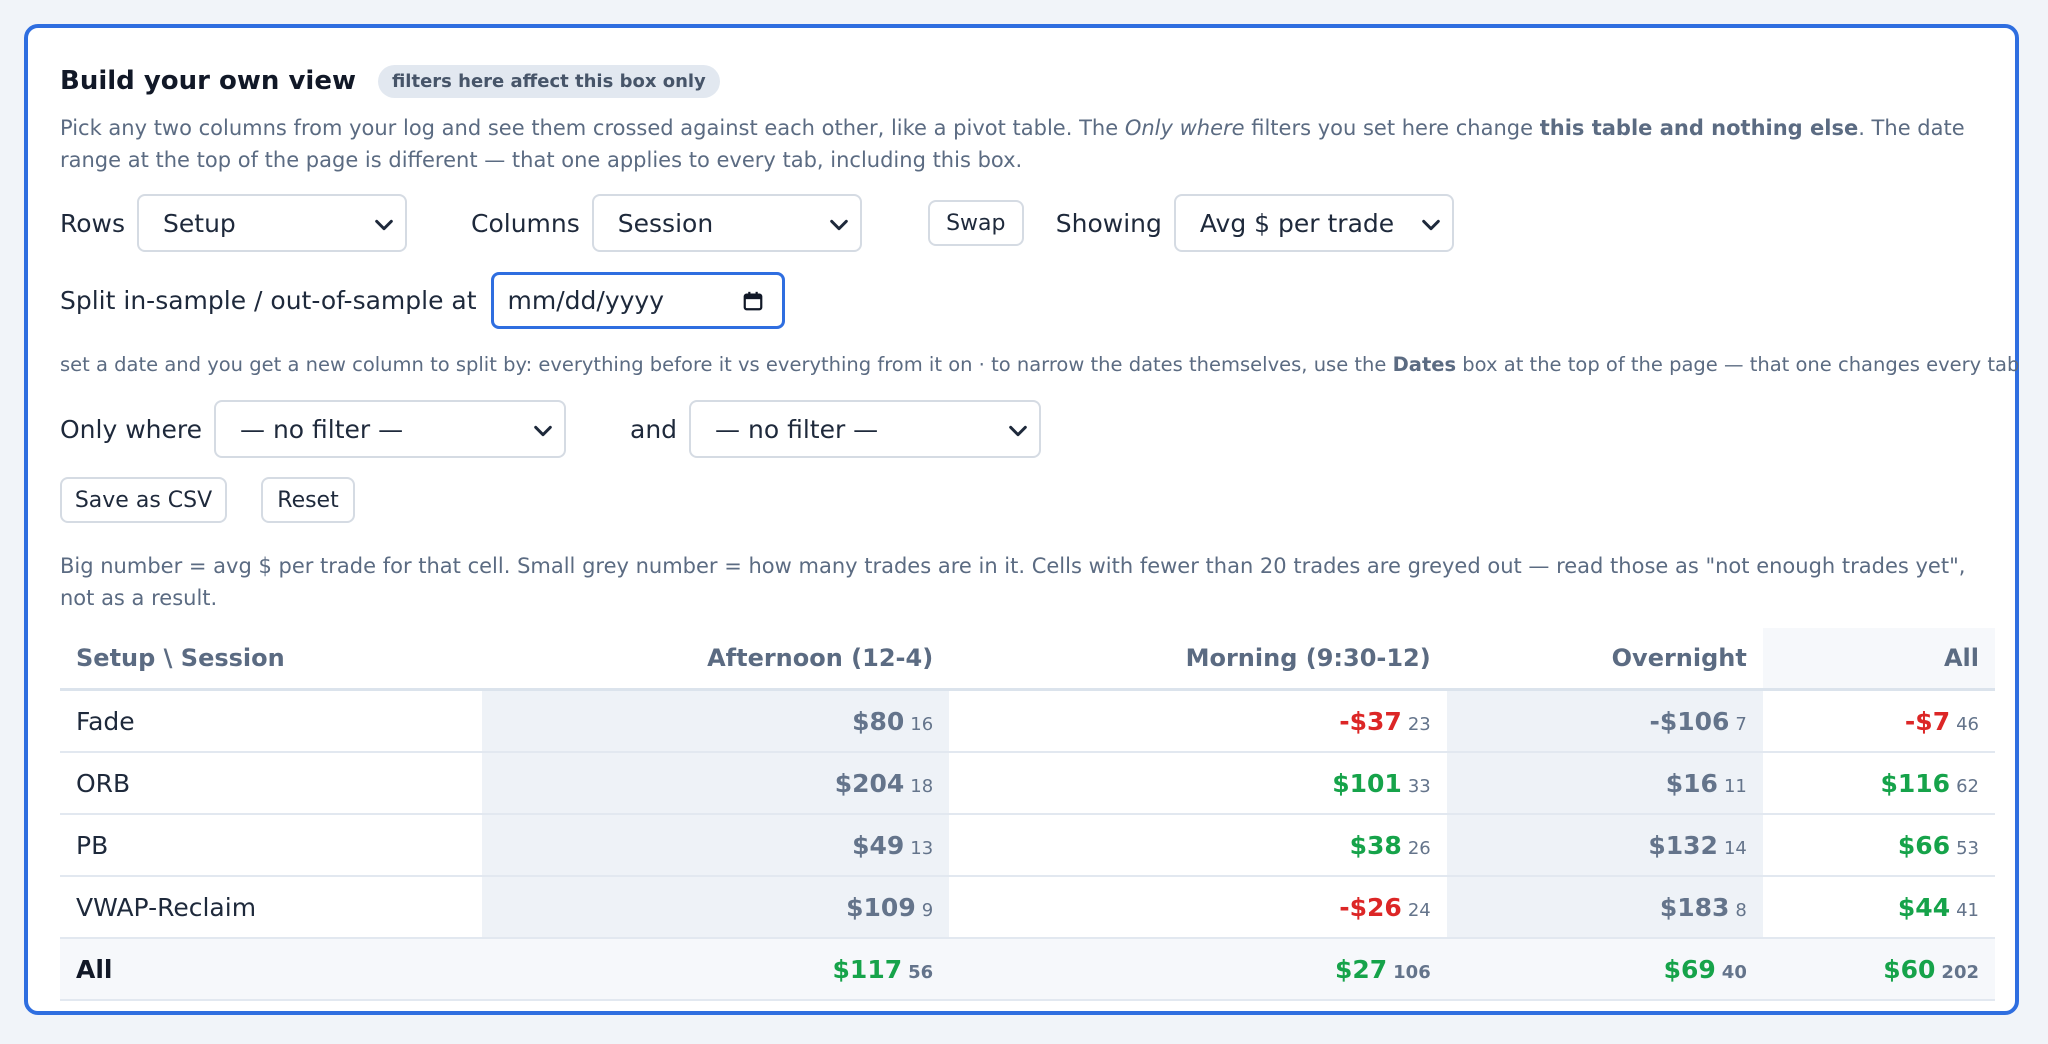 The width and height of the screenshot is (2048, 1044). What do you see at coordinates (1361, 969) in the screenshot?
I see `cell-value: $27` at bounding box center [1361, 969].